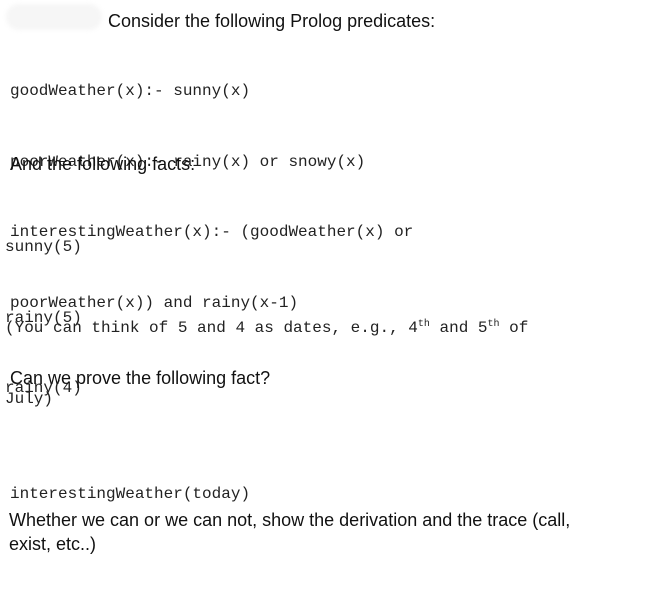 This screenshot has width=650, height=594. What do you see at coordinates (514, 328) in the screenshot?
I see `dates-note-text: of` at bounding box center [514, 328].